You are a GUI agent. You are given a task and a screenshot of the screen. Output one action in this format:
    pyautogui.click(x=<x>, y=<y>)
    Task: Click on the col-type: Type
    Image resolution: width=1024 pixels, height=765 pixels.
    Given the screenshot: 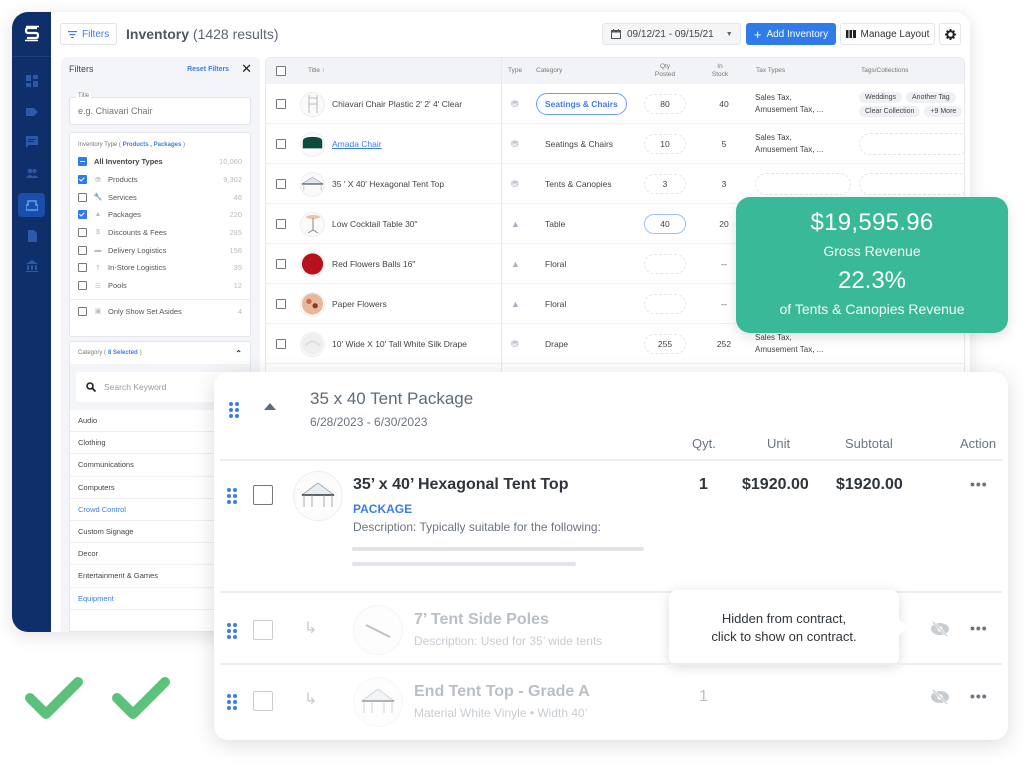 What is the action you would take?
    pyautogui.click(x=515, y=71)
    